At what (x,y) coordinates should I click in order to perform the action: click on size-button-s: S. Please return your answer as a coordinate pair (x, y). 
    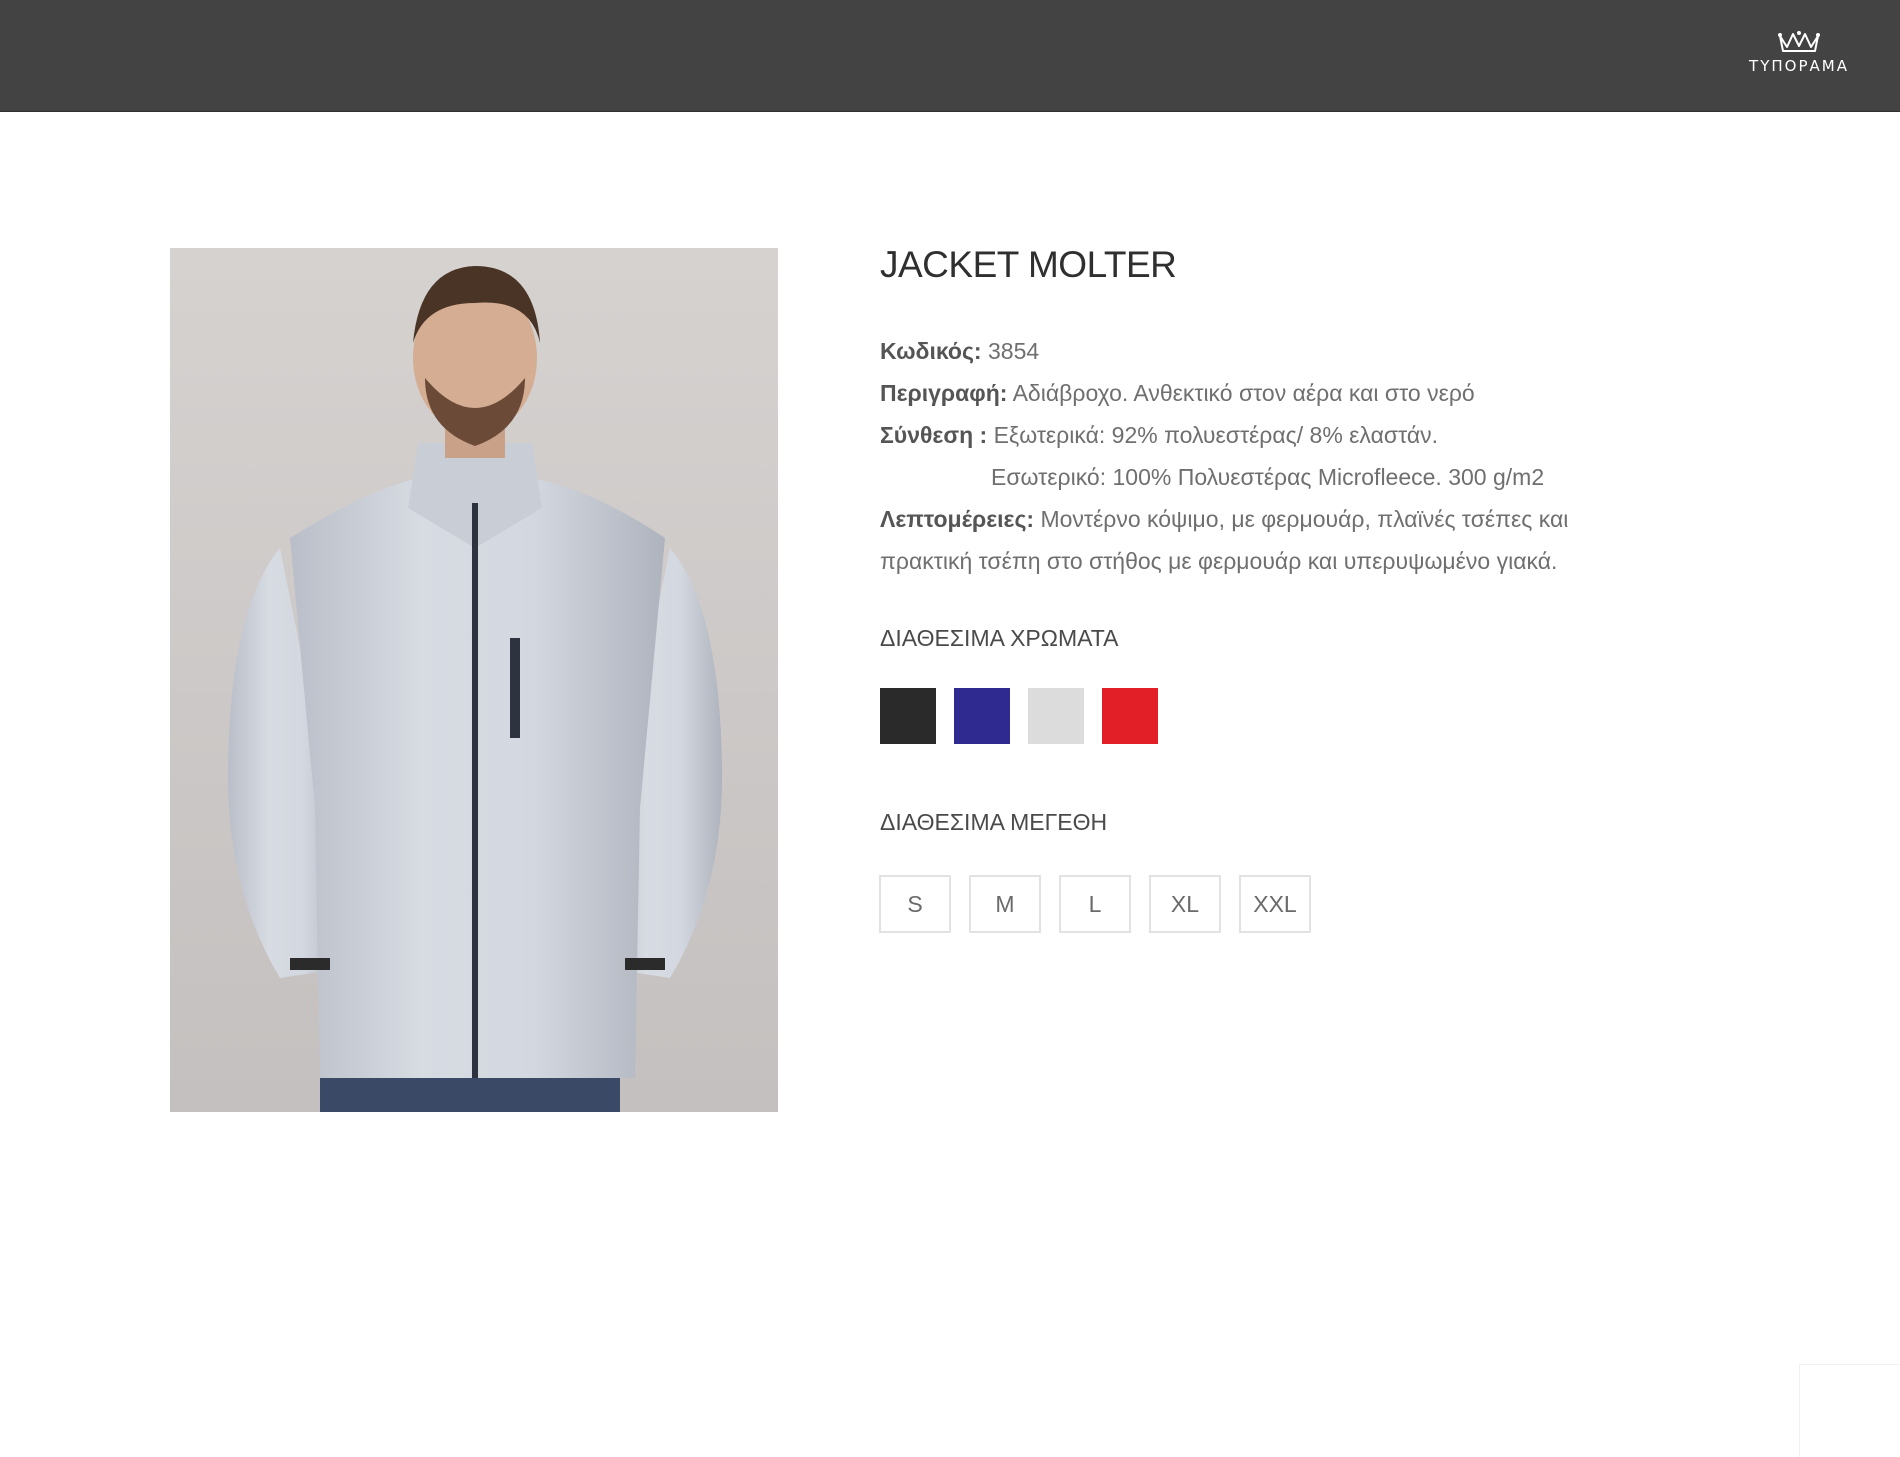
    Looking at the image, I should click on (915, 904).